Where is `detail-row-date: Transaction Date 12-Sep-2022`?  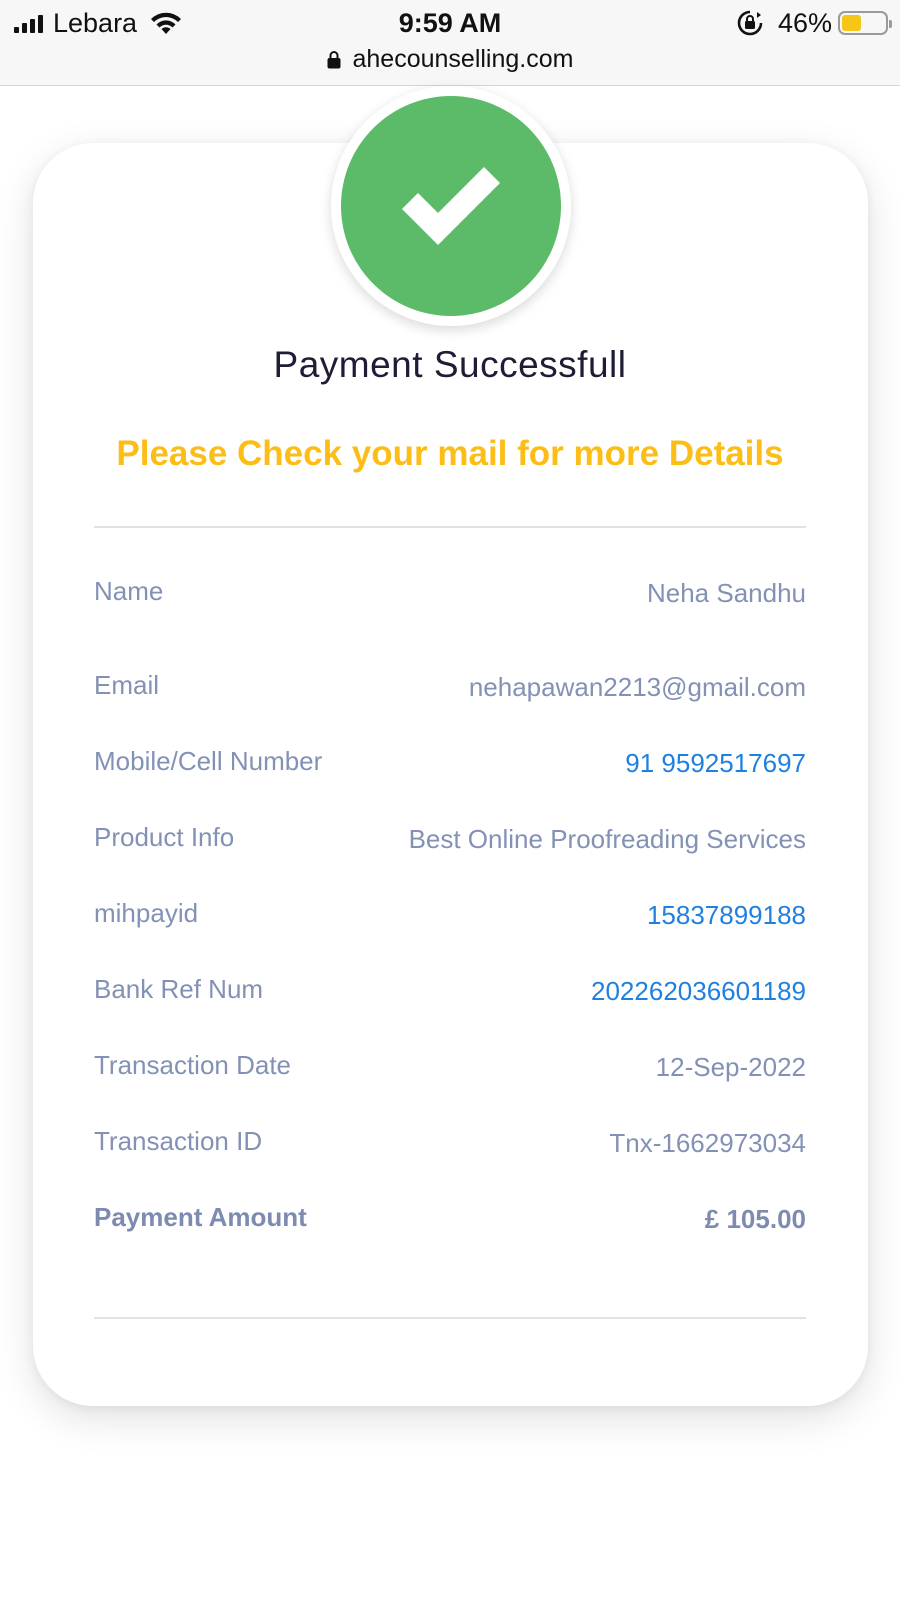
detail-row-date: Transaction Date 12-Sep-2022 is located at coordinates (450, 1070).